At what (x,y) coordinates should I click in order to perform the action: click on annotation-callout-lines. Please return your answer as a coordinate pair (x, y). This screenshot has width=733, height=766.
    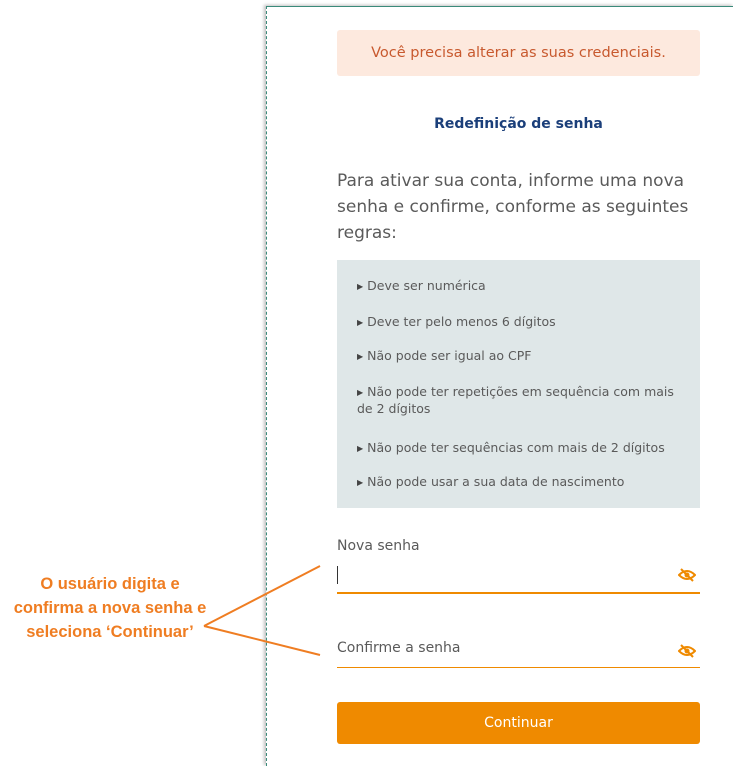
    Looking at the image, I should click on (262, 610).